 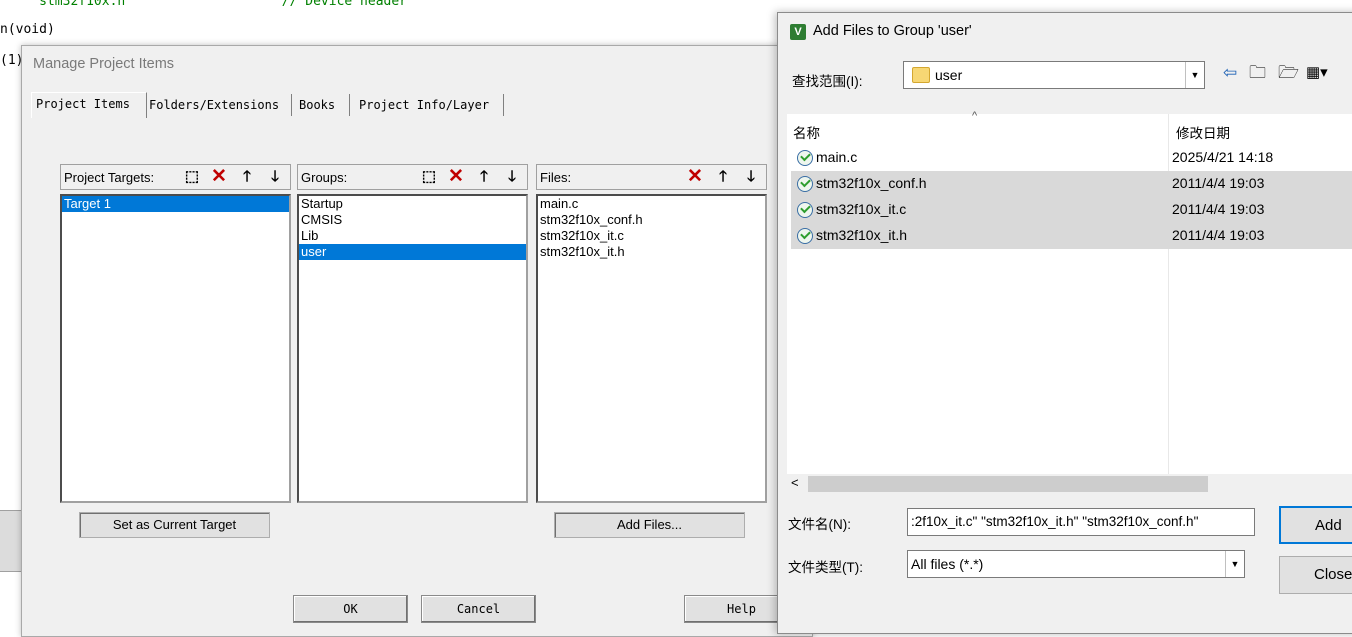 What do you see at coordinates (798, 32) in the screenshot?
I see `keil-logo-icon: V` at bounding box center [798, 32].